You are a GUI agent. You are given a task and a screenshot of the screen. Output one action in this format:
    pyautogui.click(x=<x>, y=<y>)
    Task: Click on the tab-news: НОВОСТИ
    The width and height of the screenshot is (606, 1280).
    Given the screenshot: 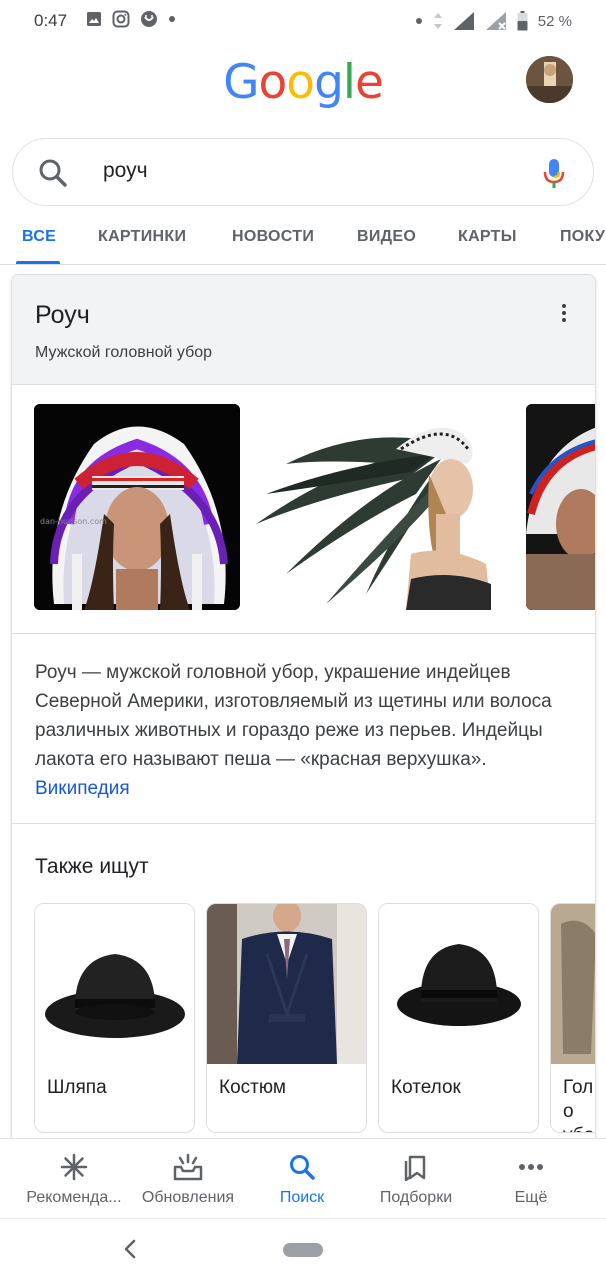 What is the action you would take?
    pyautogui.click(x=273, y=237)
    